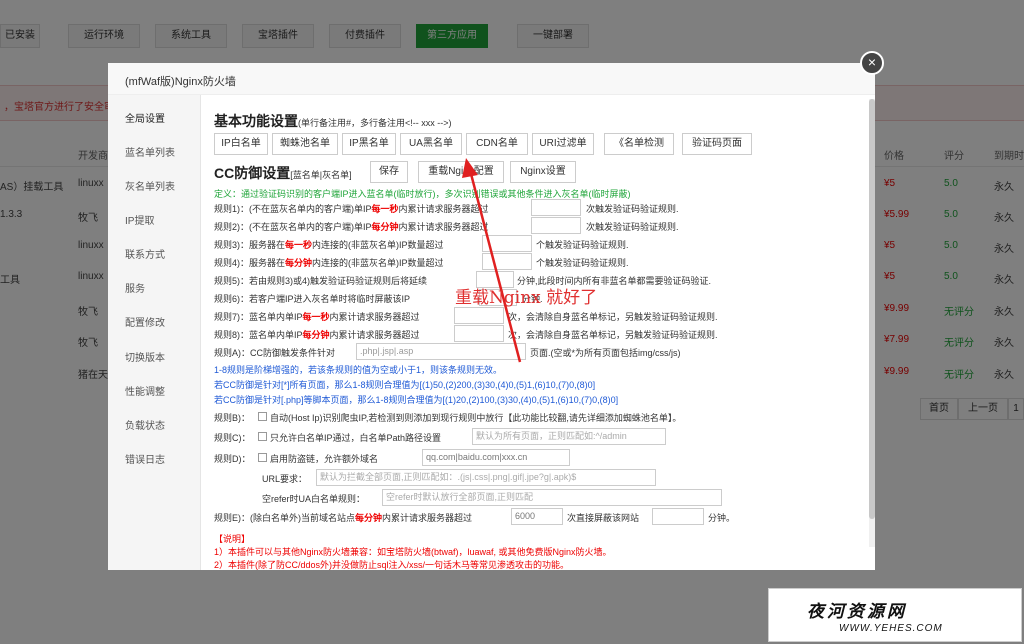 The width and height of the screenshot is (1024, 644). Describe the element at coordinates (872, 63) in the screenshot. I see `close-dialog-button: ×` at that location.